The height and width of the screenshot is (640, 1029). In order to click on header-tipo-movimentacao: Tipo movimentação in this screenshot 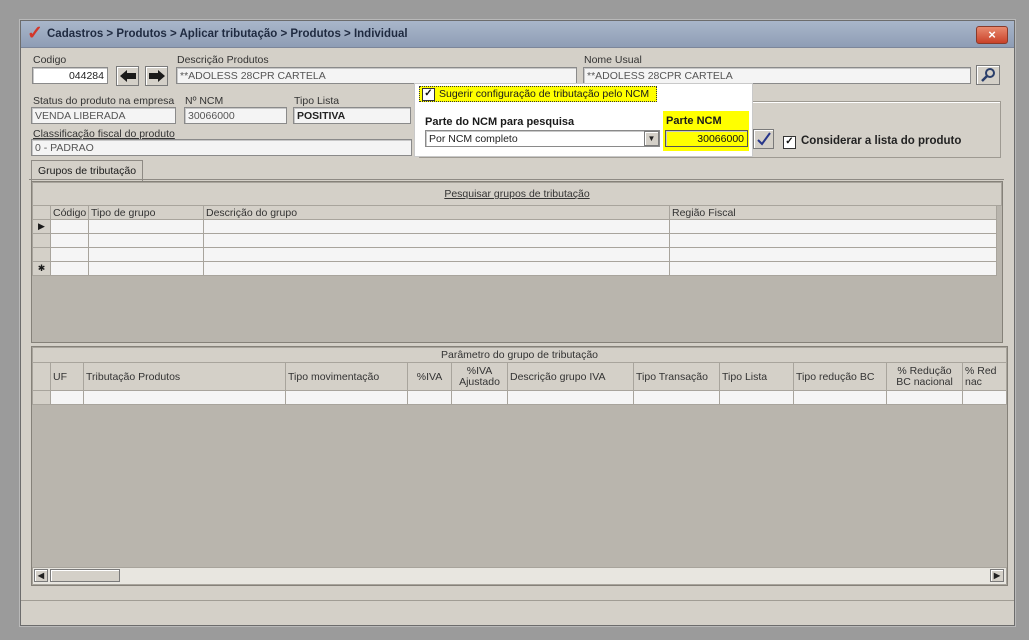, I will do `click(346, 376)`.